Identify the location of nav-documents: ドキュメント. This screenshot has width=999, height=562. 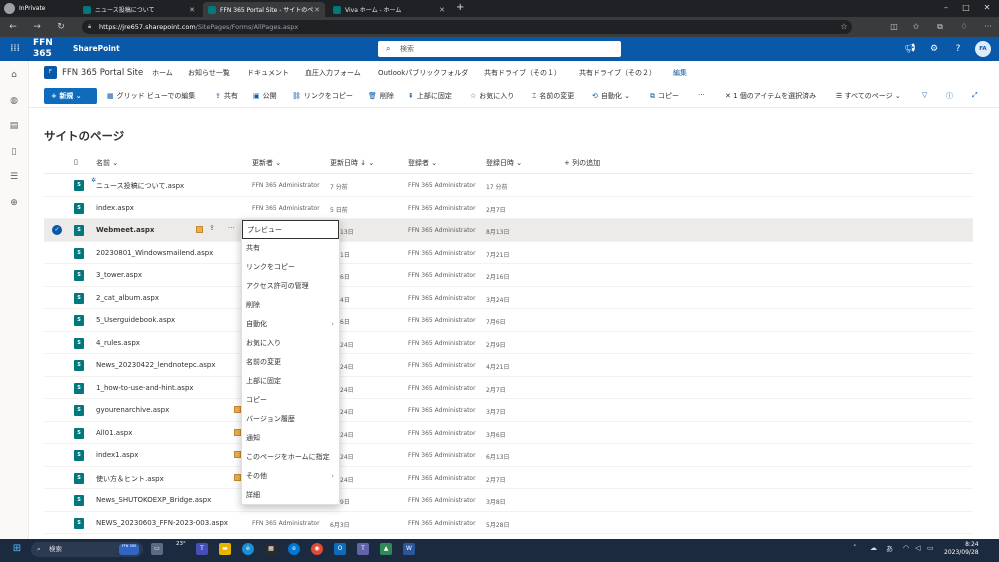
(268, 73).